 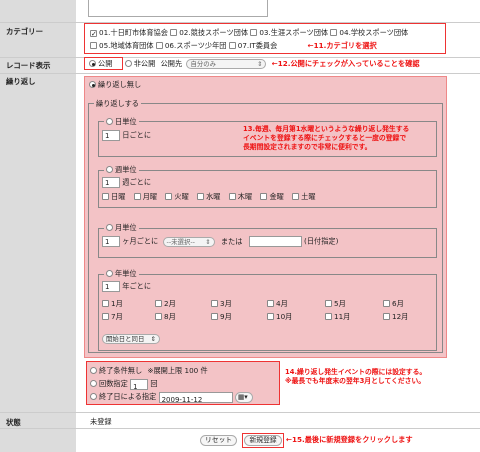 What do you see at coordinates (408, 316) in the screenshot?
I see `month-checkbox: 12月` at bounding box center [408, 316].